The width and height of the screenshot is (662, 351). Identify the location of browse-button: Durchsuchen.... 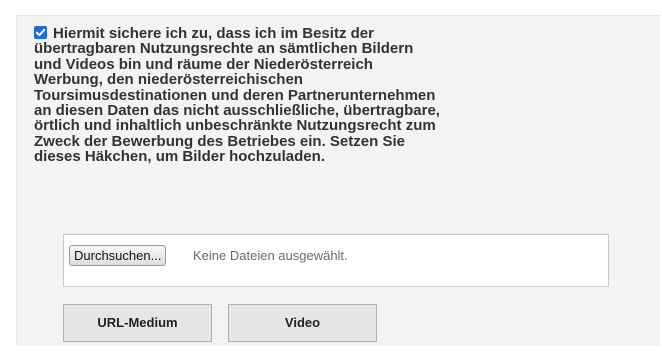
(118, 255).